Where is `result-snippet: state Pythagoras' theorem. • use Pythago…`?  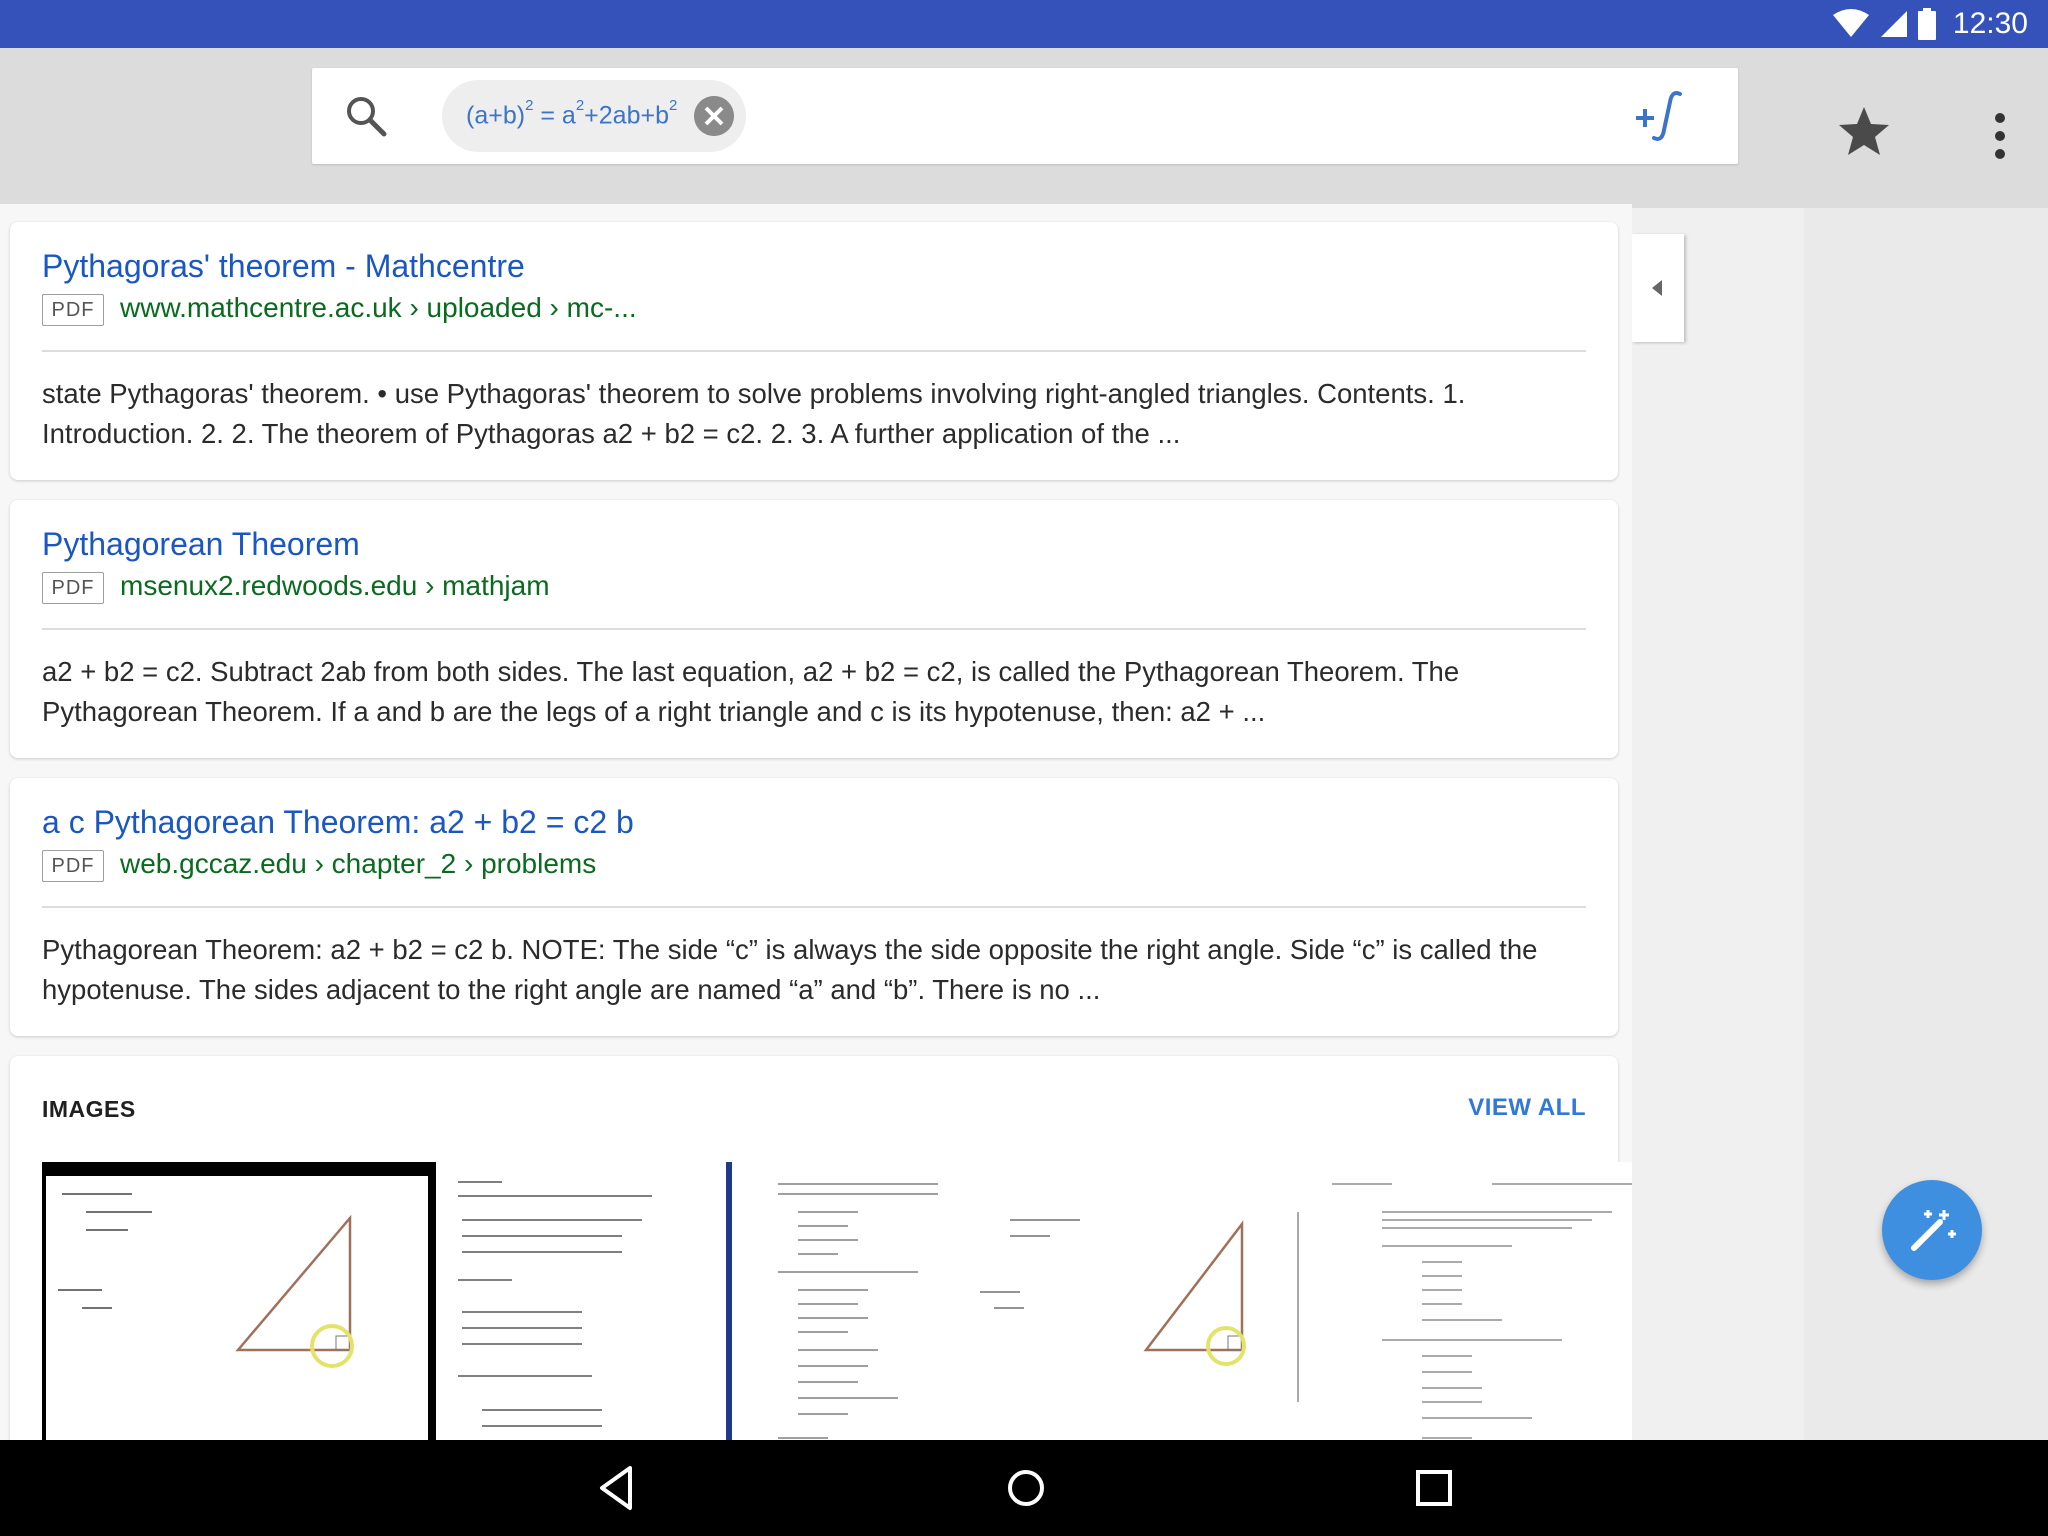
result-snippet: state Pythagoras' theorem. • use Pythago… is located at coordinates (754, 413).